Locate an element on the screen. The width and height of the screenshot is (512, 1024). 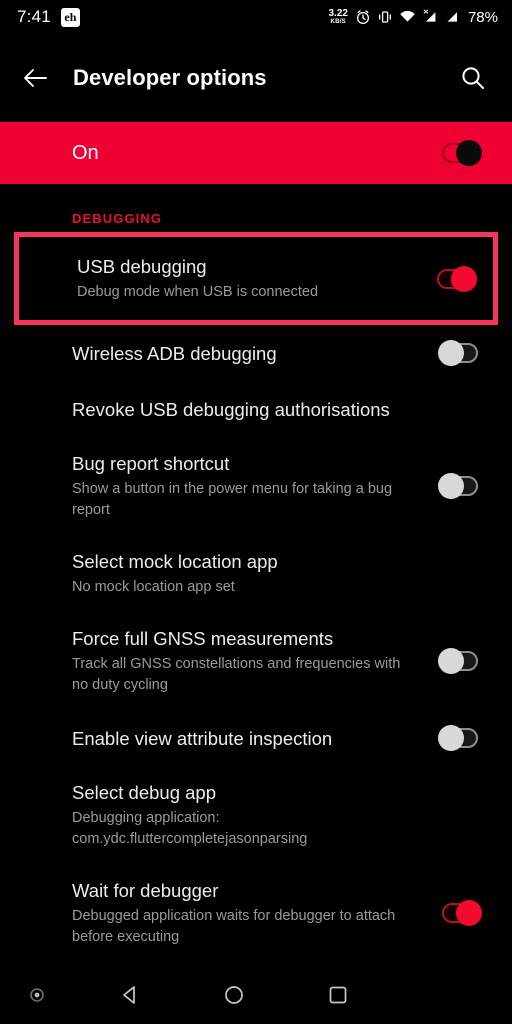
recents-square-icon is located at coordinates (338, 995).